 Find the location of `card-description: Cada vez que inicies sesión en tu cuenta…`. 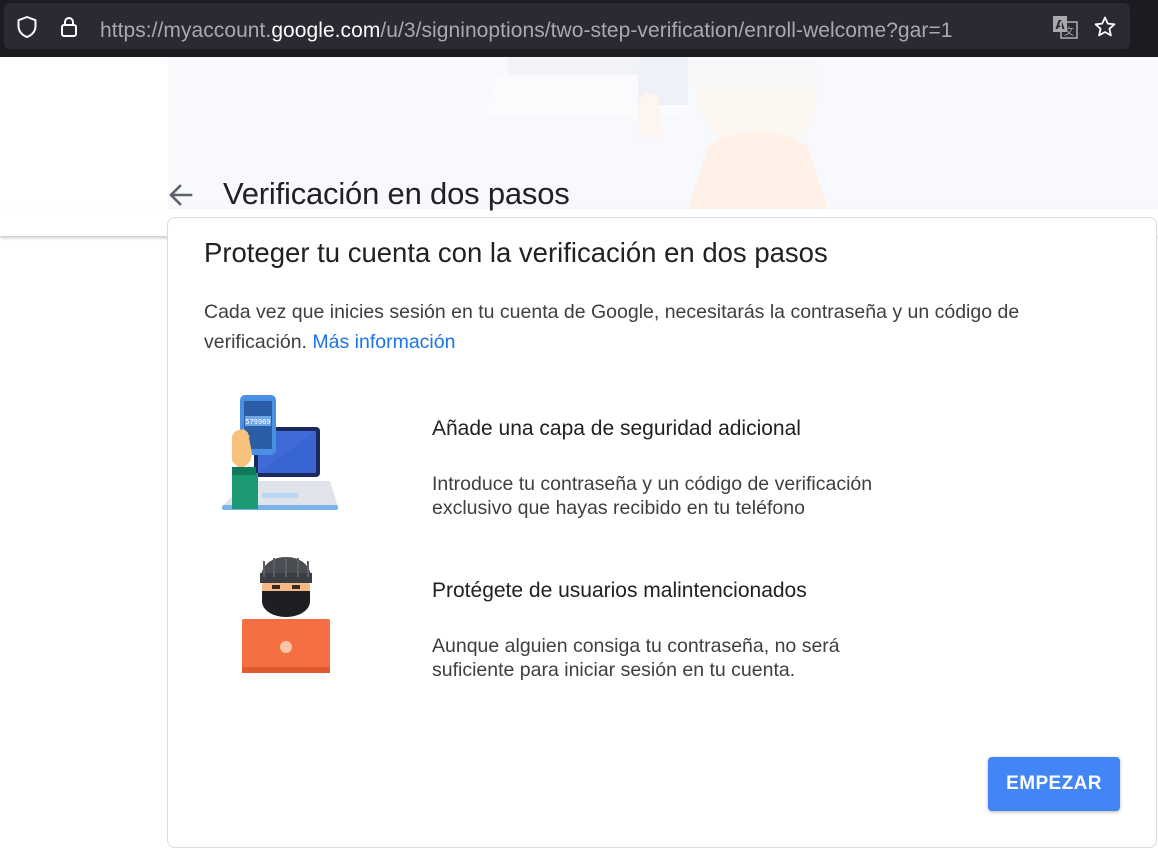

card-description: Cada vez que inicies sesión en tu cuenta… is located at coordinates (659, 327).